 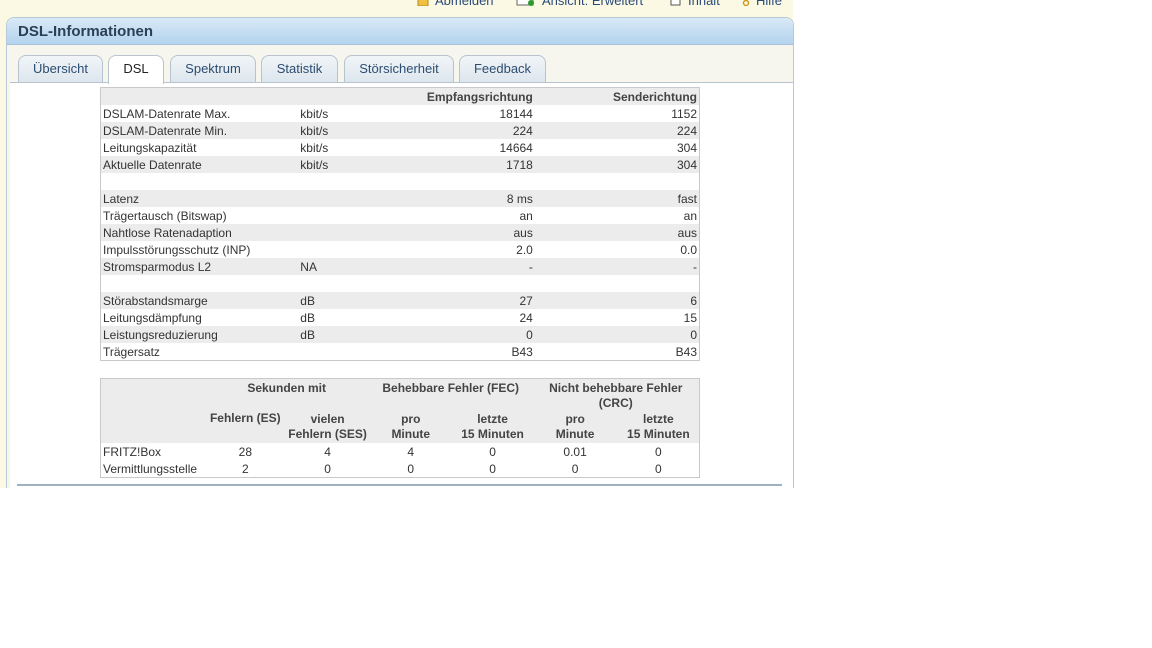 What do you see at coordinates (617, 334) in the screenshot?
I see `row-upstream-value: 0` at bounding box center [617, 334].